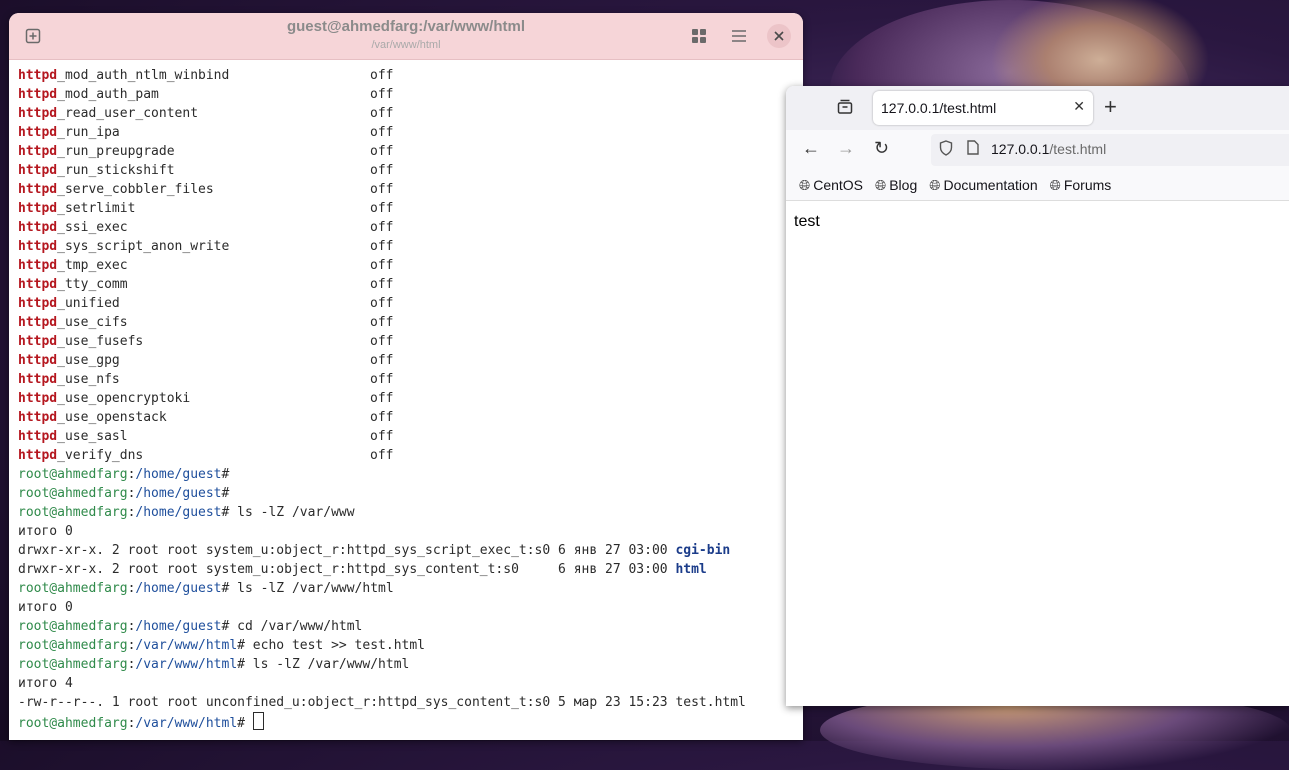  I want to click on output-text: итого 0, so click(45, 607).